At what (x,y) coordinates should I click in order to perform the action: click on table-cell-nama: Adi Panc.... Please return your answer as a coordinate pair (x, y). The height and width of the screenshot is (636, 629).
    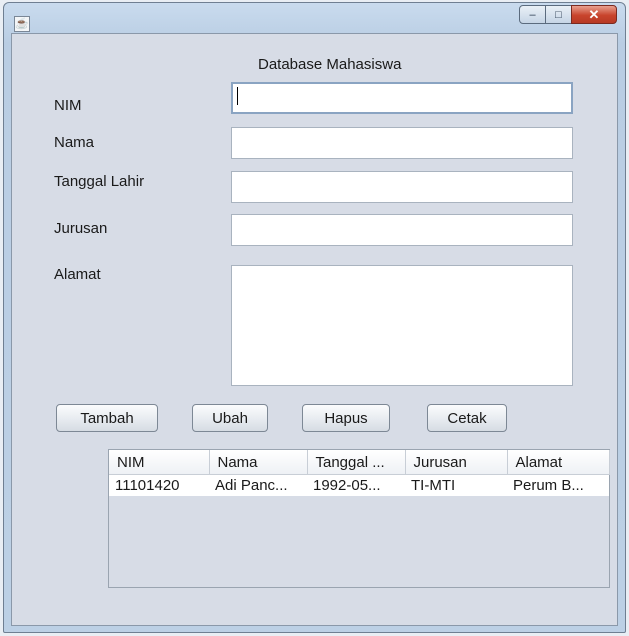
    Looking at the image, I should click on (258, 485).